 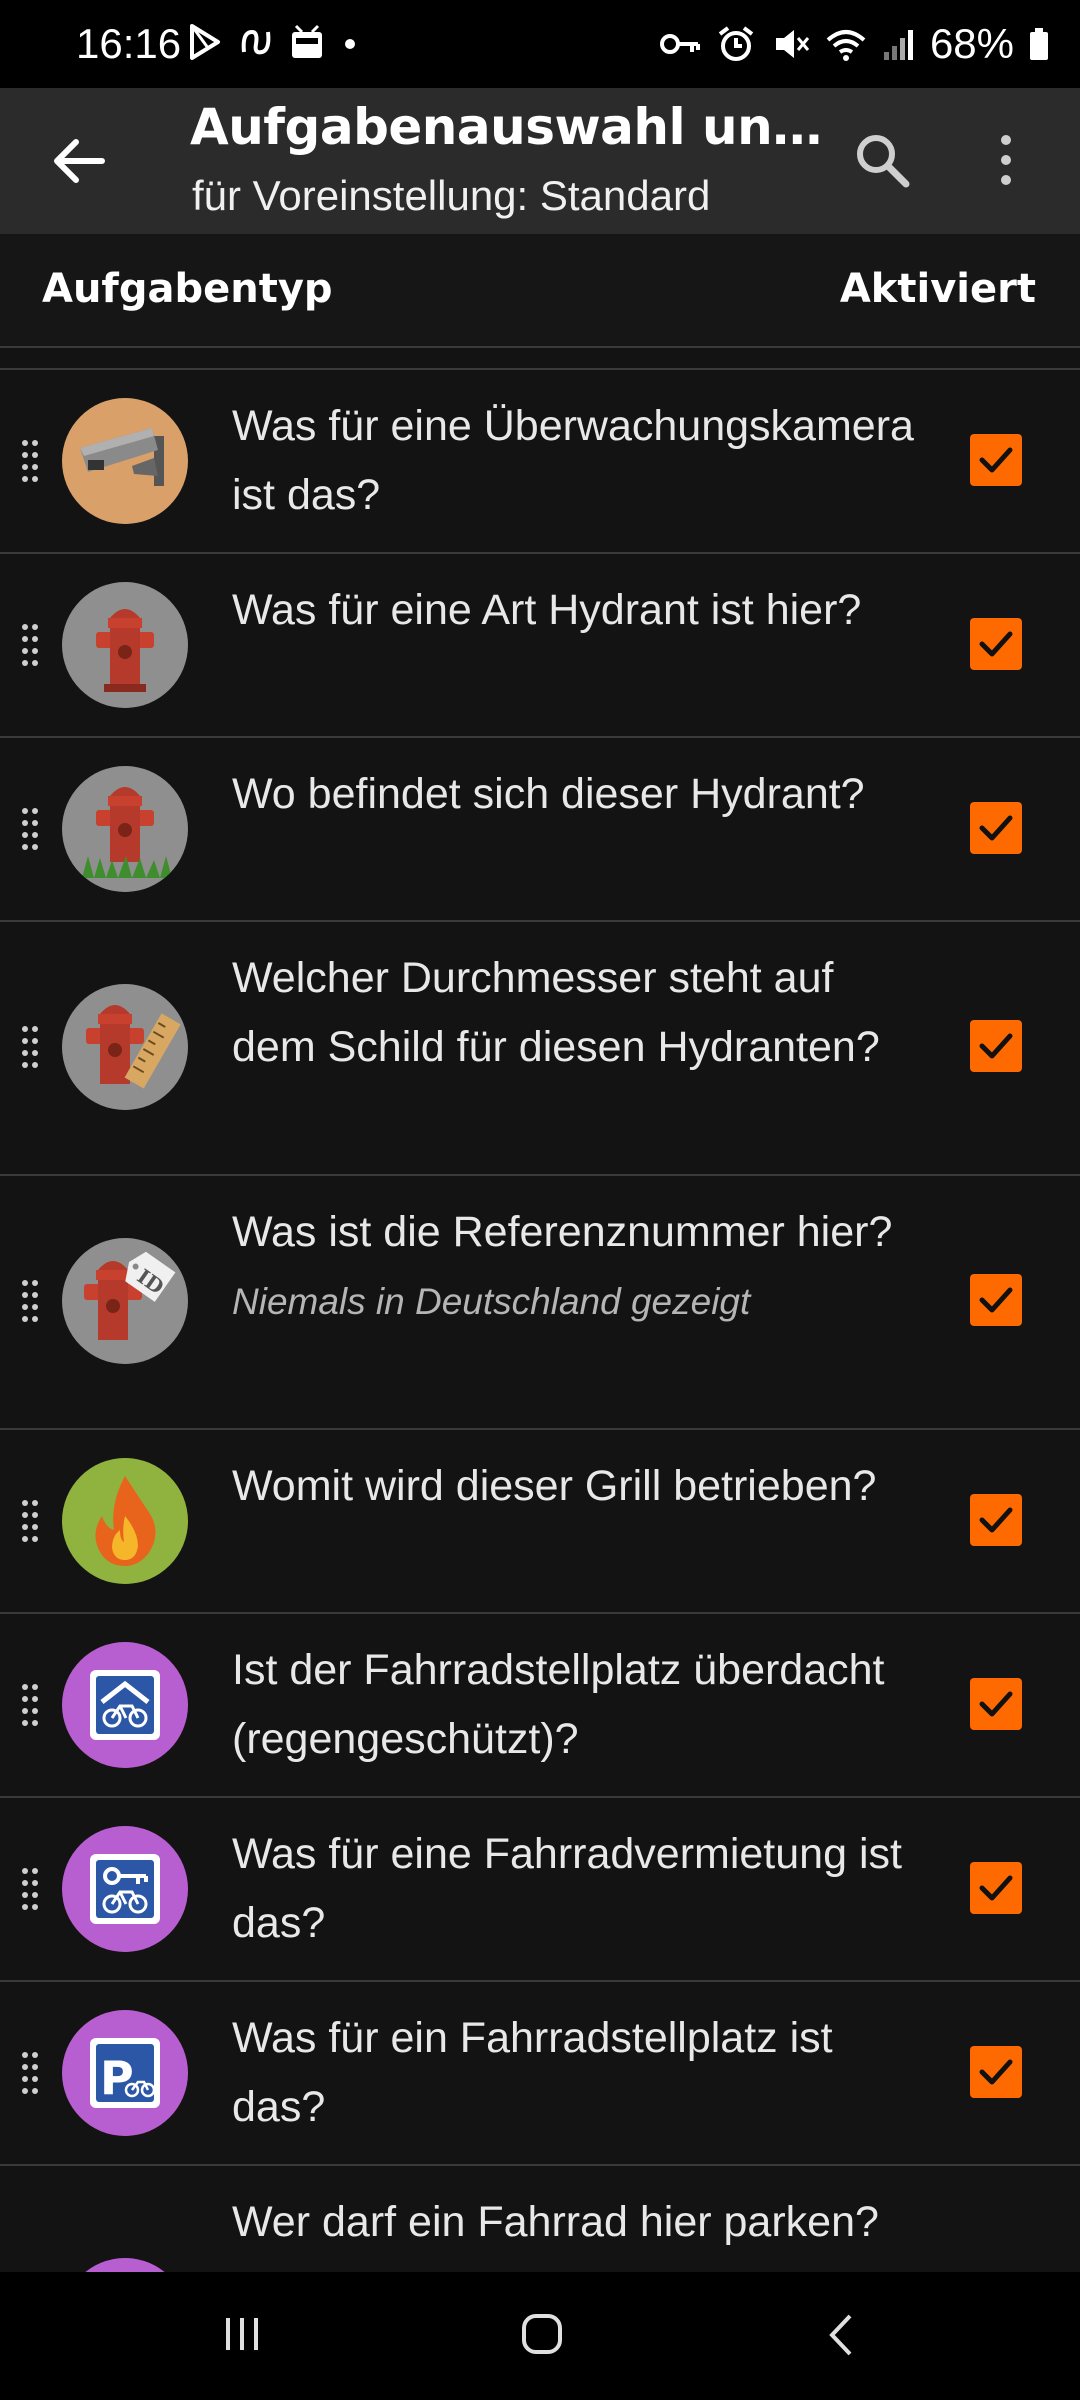 I want to click on alarm-icon, so click(x=736, y=43).